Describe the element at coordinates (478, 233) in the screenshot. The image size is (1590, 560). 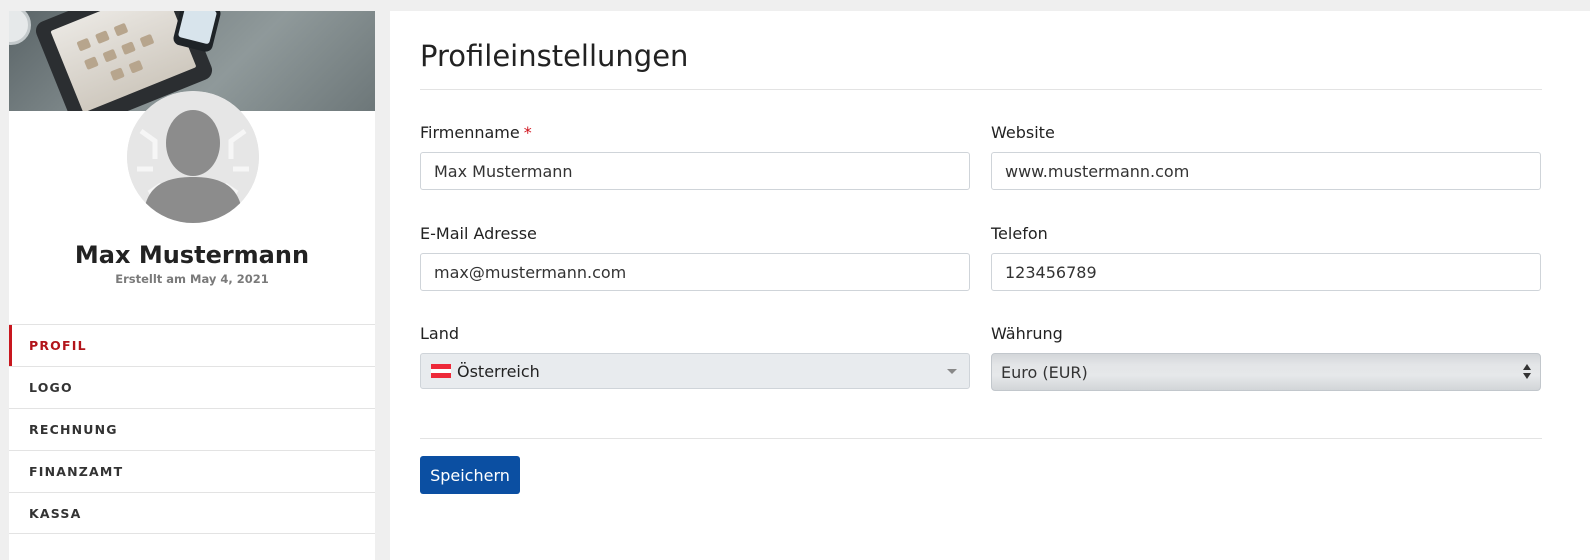
I see `email-label: E-Mail Adresse` at that location.